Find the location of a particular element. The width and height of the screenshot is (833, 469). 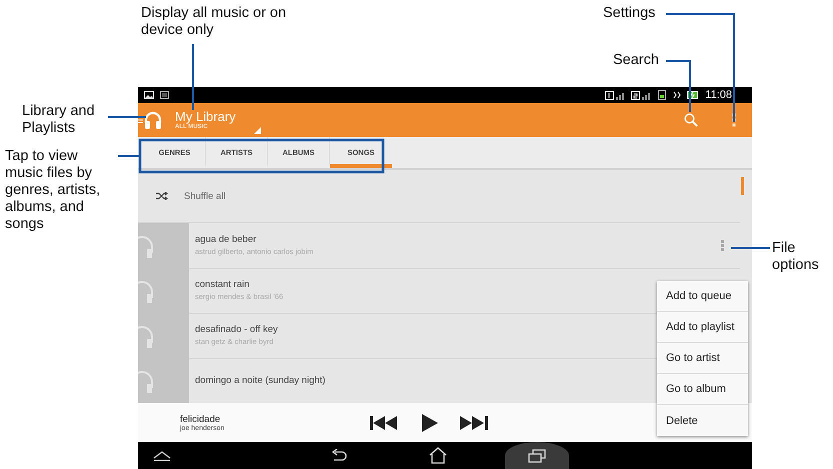

next-icon is located at coordinates (475, 423).